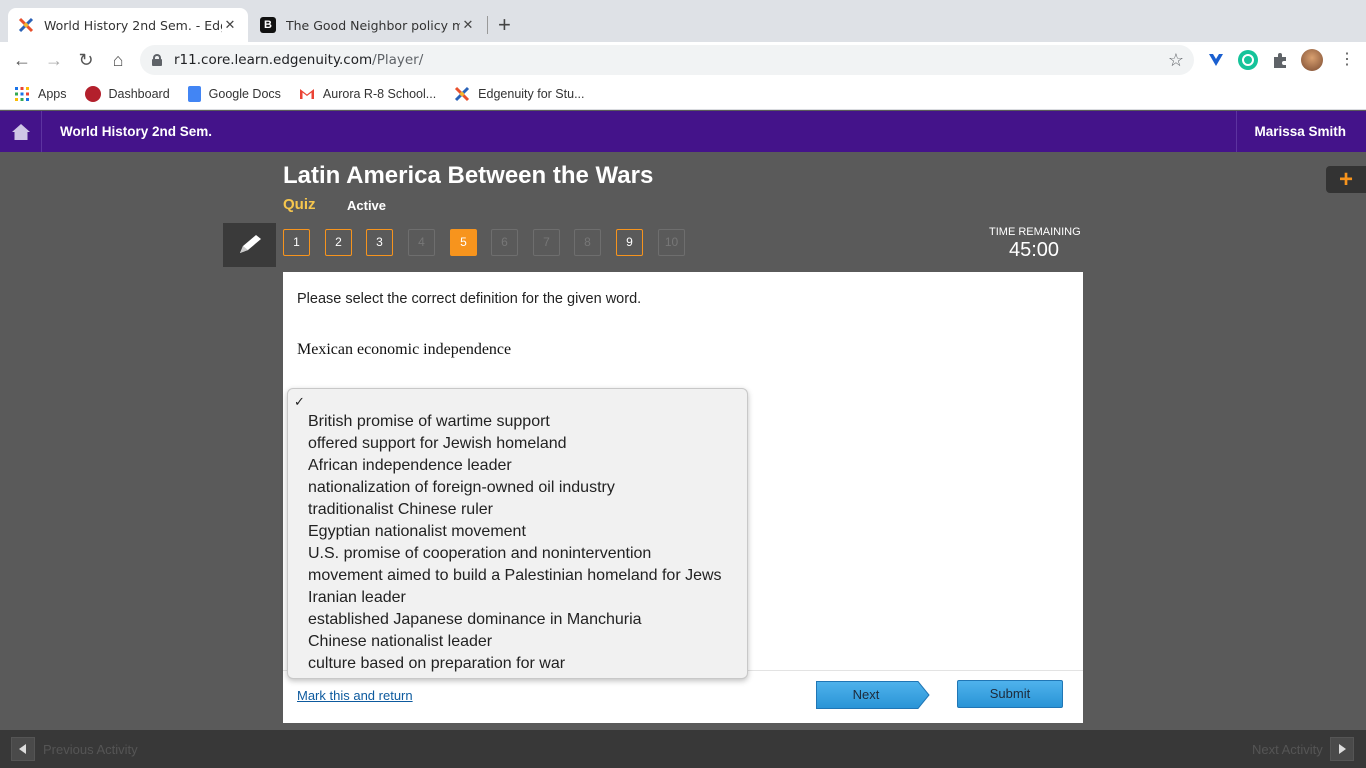 The image size is (1366, 768). Describe the element at coordinates (22, 94) in the screenshot. I see `apps-grid-icon` at that location.